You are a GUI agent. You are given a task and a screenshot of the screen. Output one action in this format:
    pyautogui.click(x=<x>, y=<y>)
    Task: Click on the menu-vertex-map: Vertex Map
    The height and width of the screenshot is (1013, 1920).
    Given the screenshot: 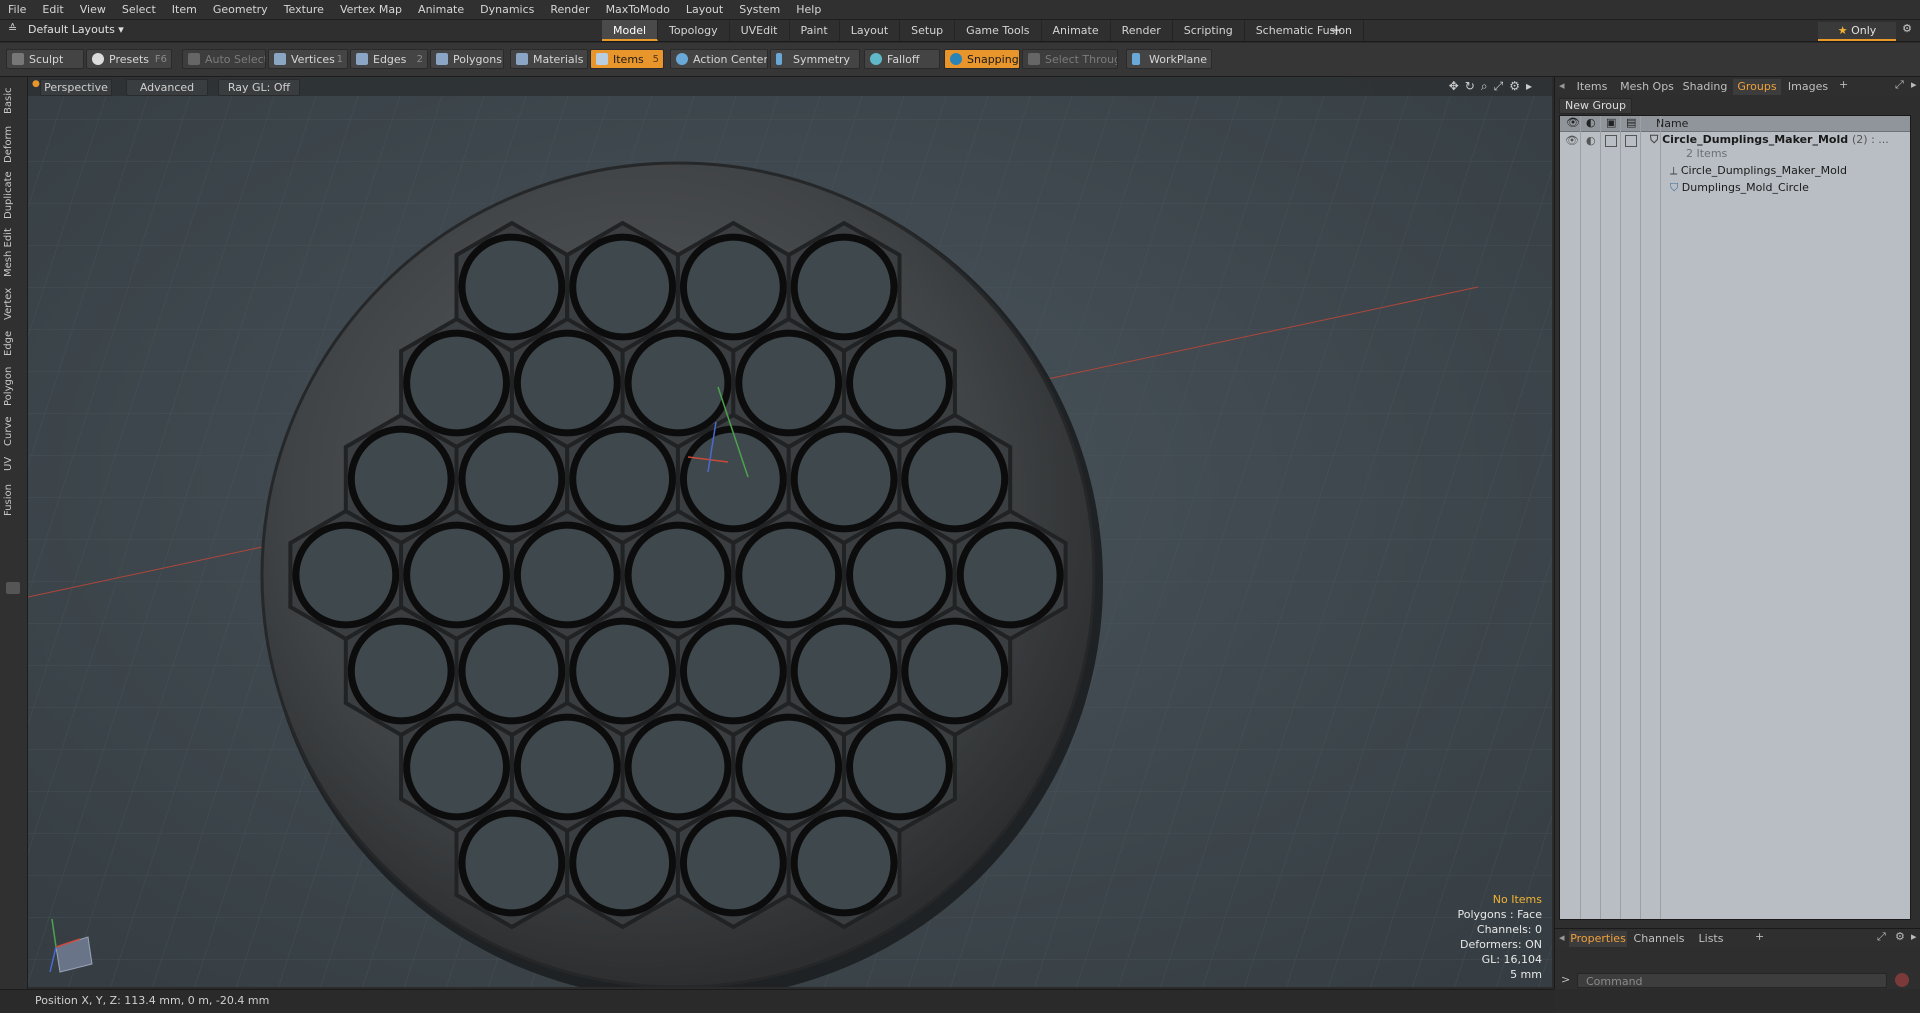 What is the action you would take?
    pyautogui.click(x=371, y=9)
    